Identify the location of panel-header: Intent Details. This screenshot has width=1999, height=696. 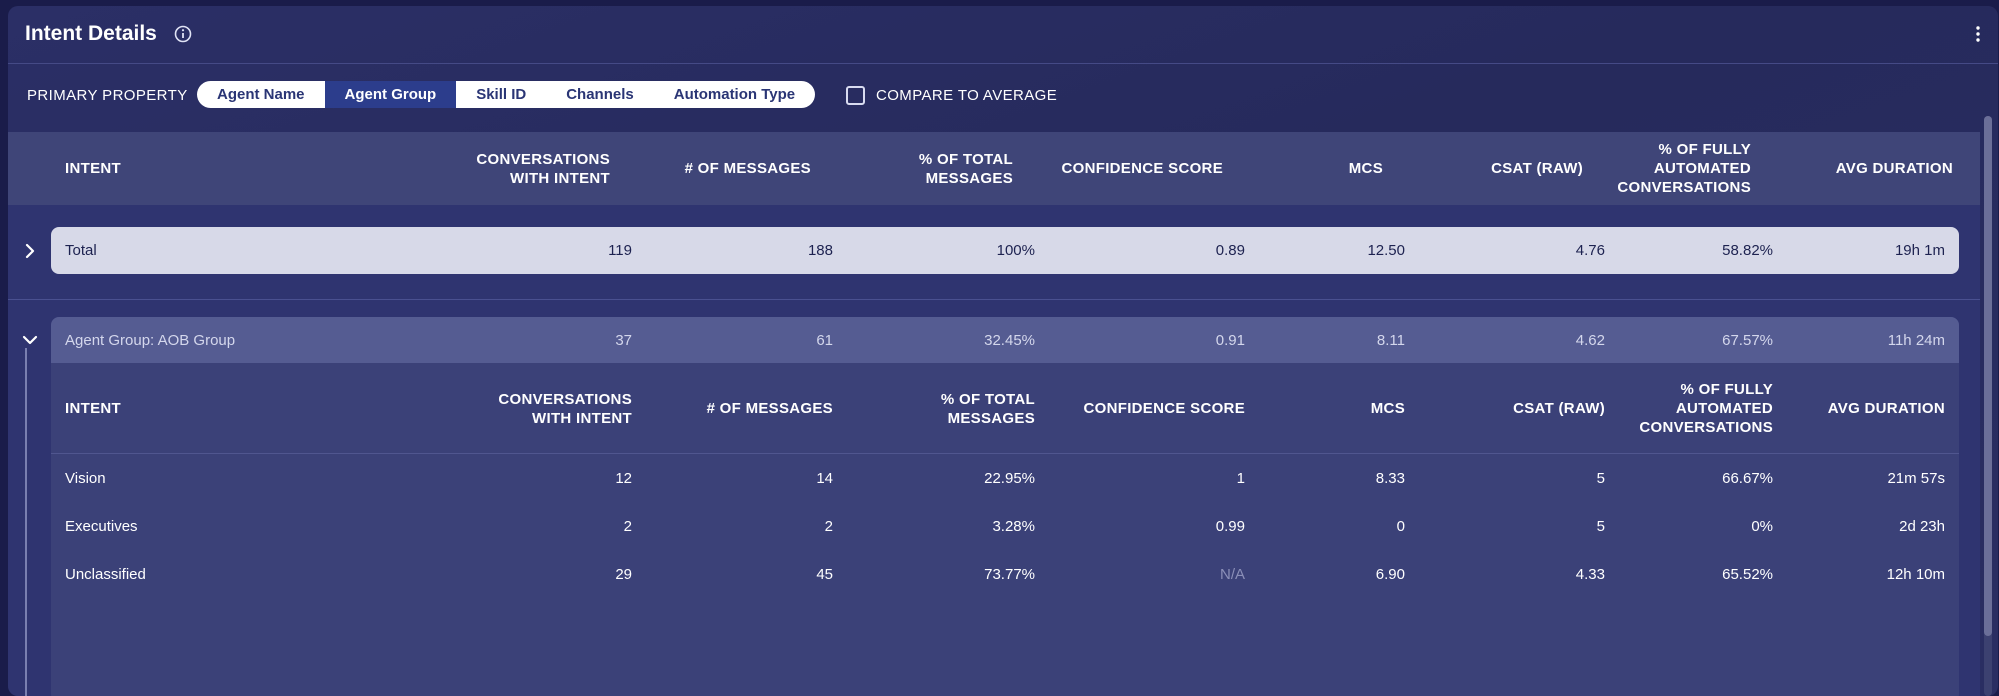
(1003, 35).